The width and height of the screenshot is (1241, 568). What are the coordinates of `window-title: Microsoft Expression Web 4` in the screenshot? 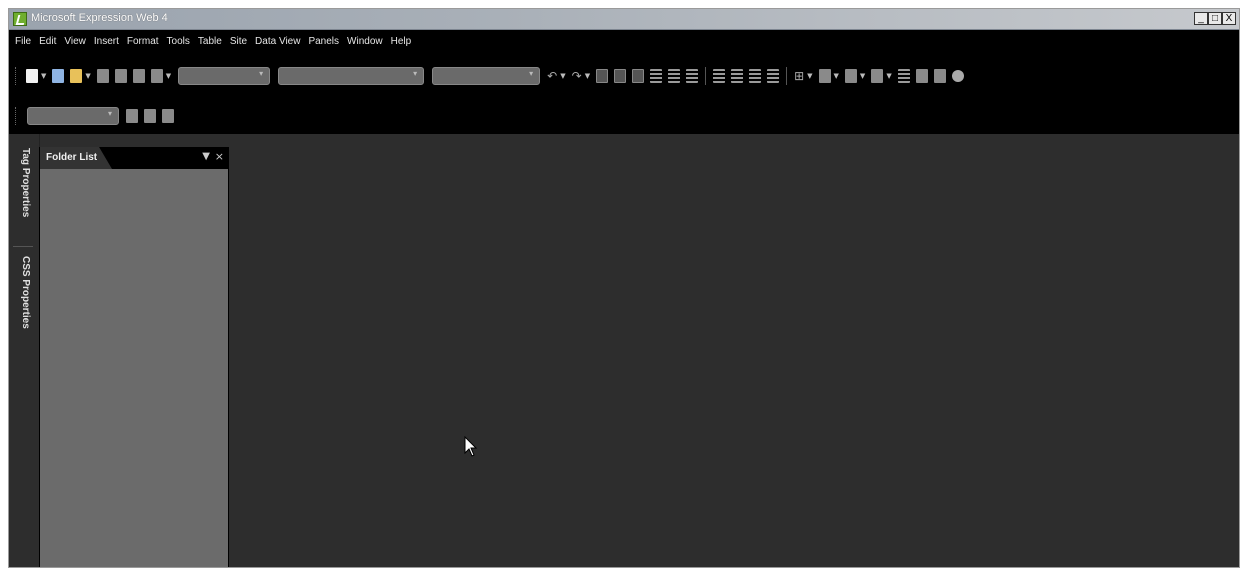 It's located at (99, 18).